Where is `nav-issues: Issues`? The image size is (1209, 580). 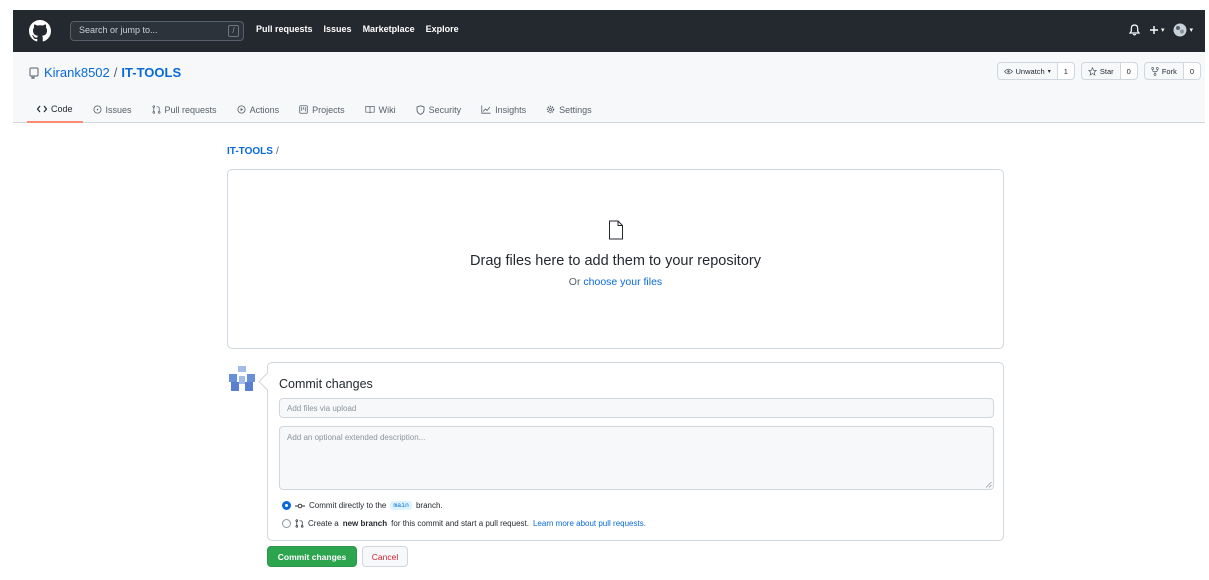 nav-issues: Issues is located at coordinates (338, 29).